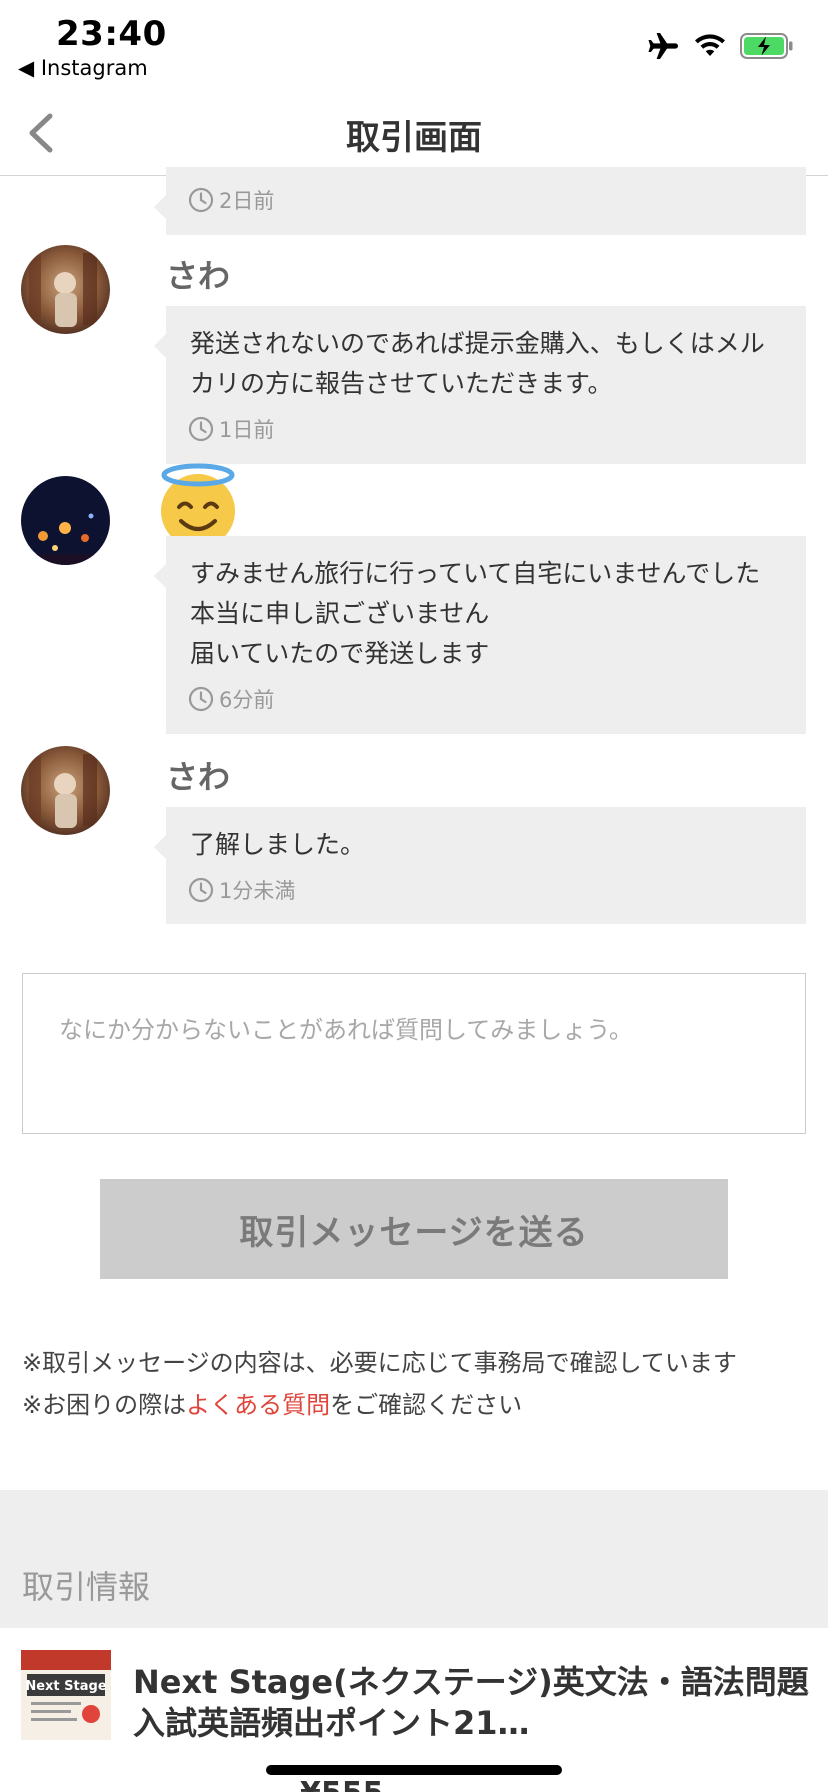 The height and width of the screenshot is (1792, 828). Describe the element at coordinates (104, 1405) in the screenshot. I see `note-prefix: ※お困りの際は` at that location.